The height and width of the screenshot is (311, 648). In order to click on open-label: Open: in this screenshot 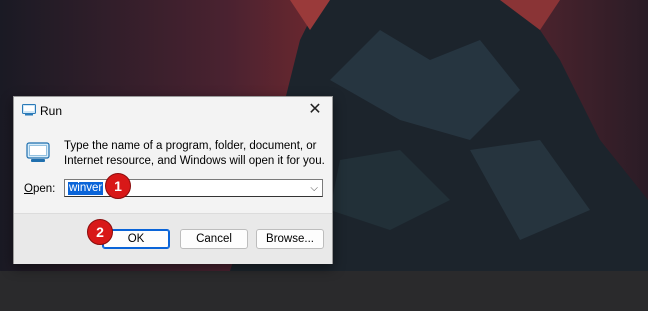, I will do `click(39, 189)`.